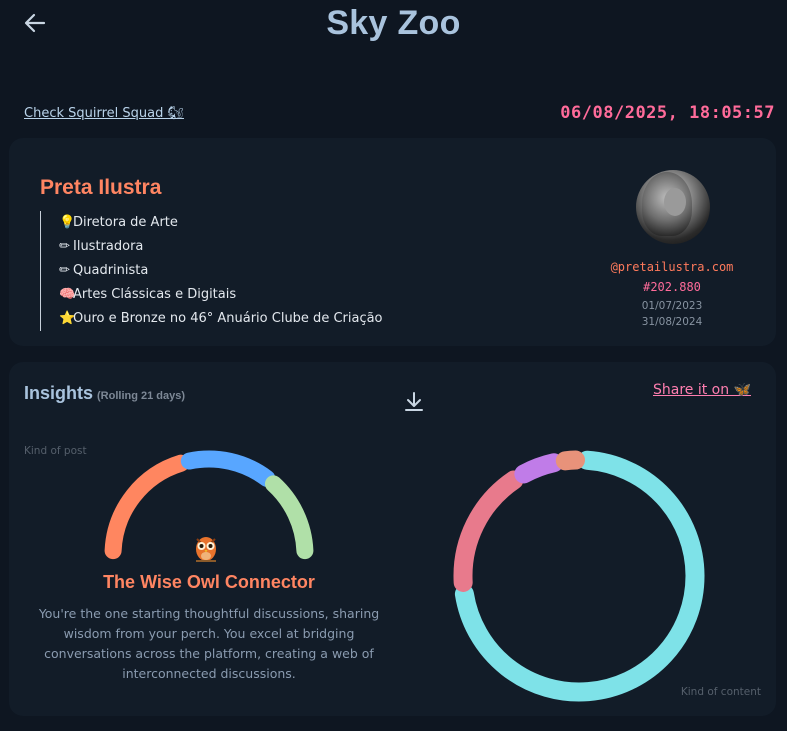 The width and height of the screenshot is (787, 731). What do you see at coordinates (209, 582) in the screenshot?
I see `persona-title: The Wise Owl Connector` at bounding box center [209, 582].